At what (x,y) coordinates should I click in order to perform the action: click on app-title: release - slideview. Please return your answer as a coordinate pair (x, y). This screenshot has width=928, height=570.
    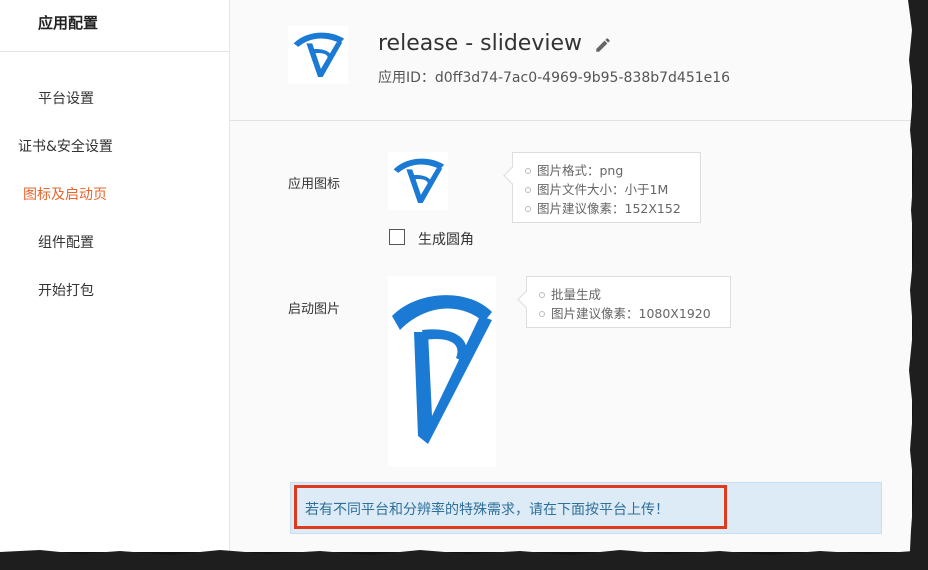
    Looking at the image, I should click on (480, 43).